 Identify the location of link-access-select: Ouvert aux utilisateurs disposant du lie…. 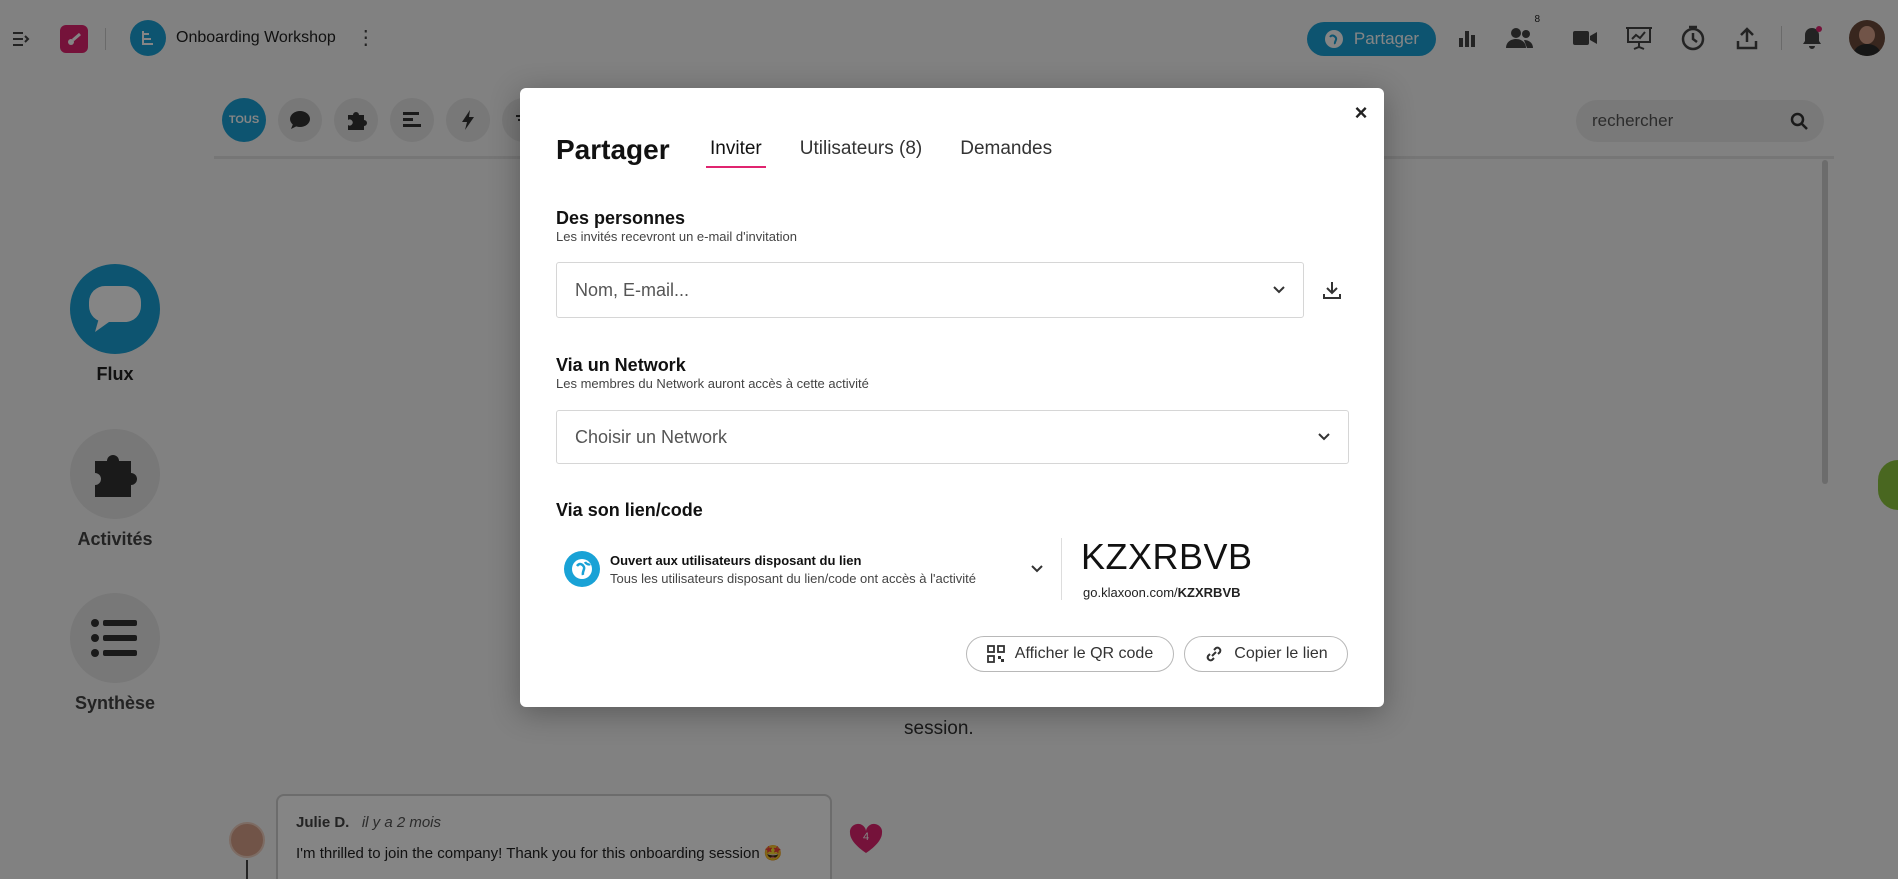
(806, 569).